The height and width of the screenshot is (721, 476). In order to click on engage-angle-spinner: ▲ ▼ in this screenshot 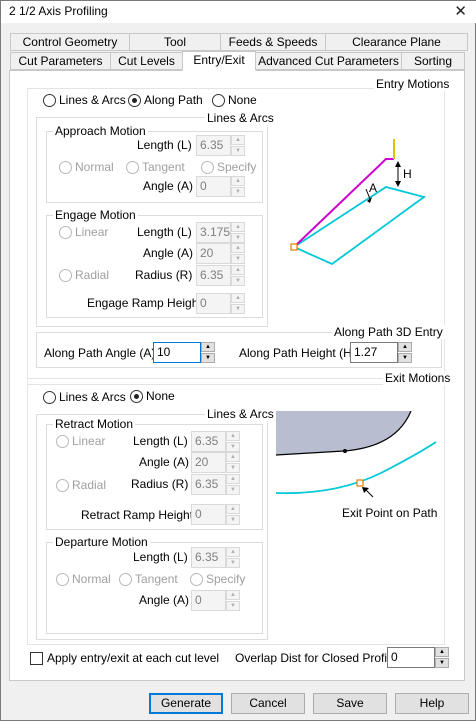, I will do `click(238, 253)`.